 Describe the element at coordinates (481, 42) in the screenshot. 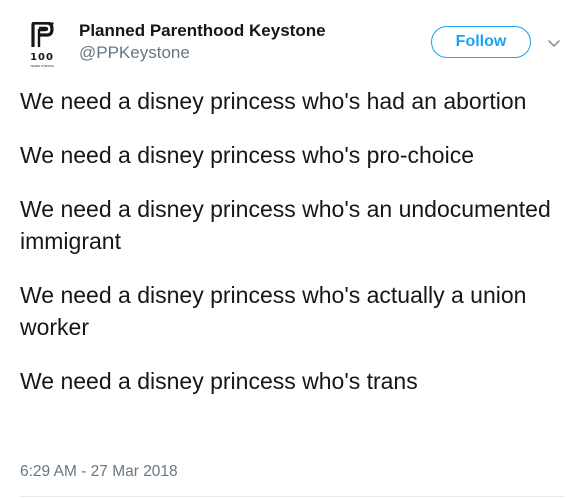

I see `follow-button: Follow` at that location.